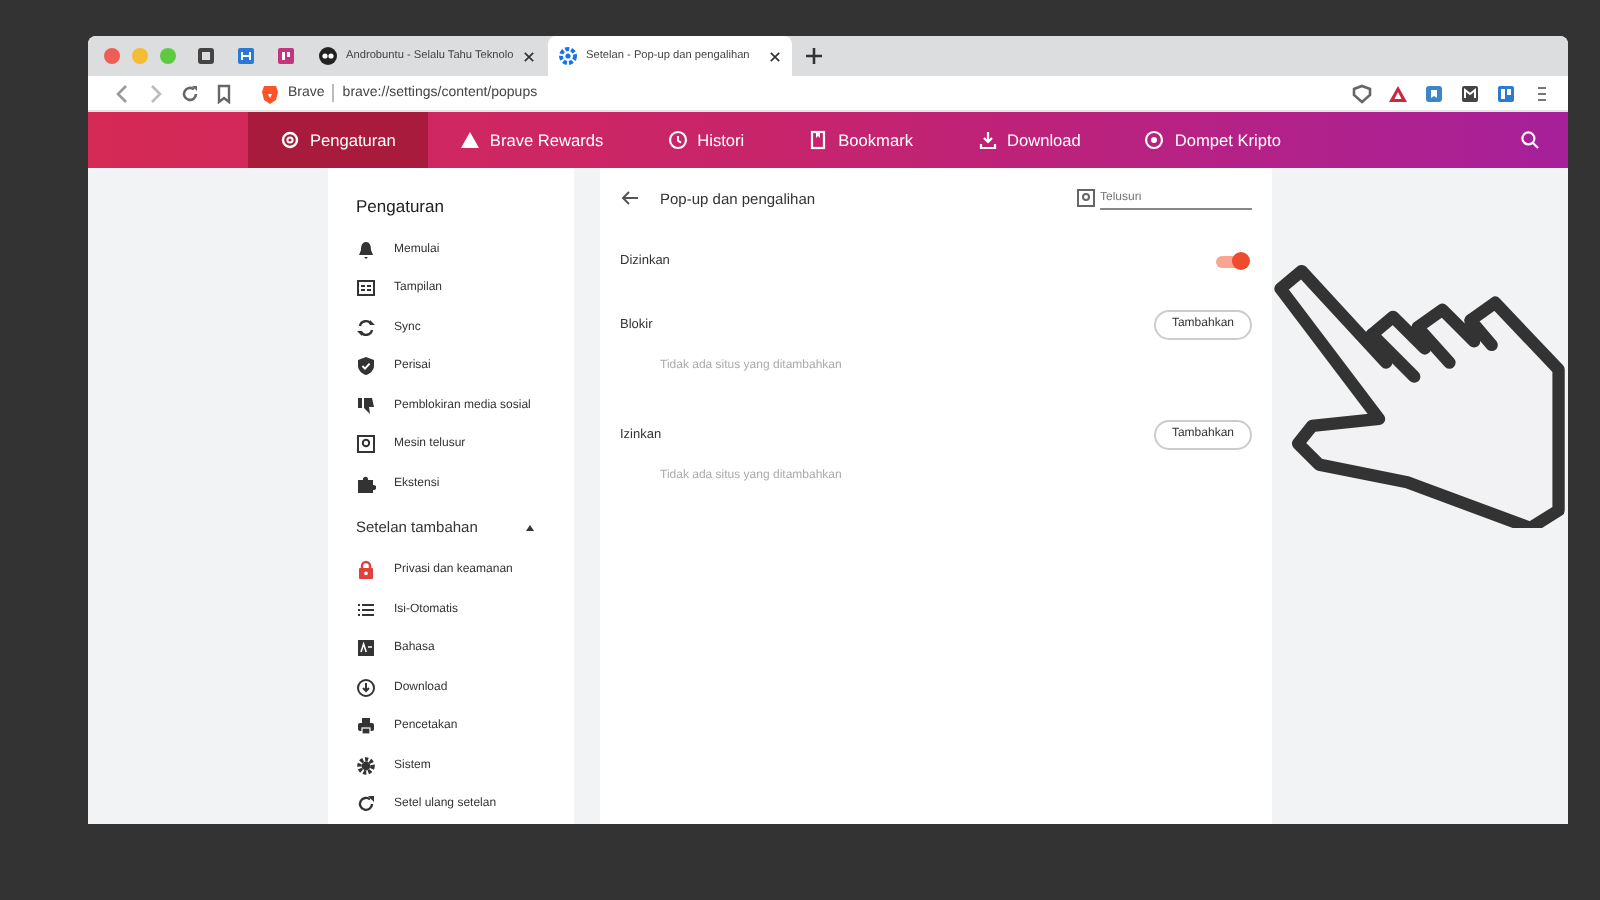 The width and height of the screenshot is (1600, 900). I want to click on nav-tab: Brave Rewards, so click(531, 140).